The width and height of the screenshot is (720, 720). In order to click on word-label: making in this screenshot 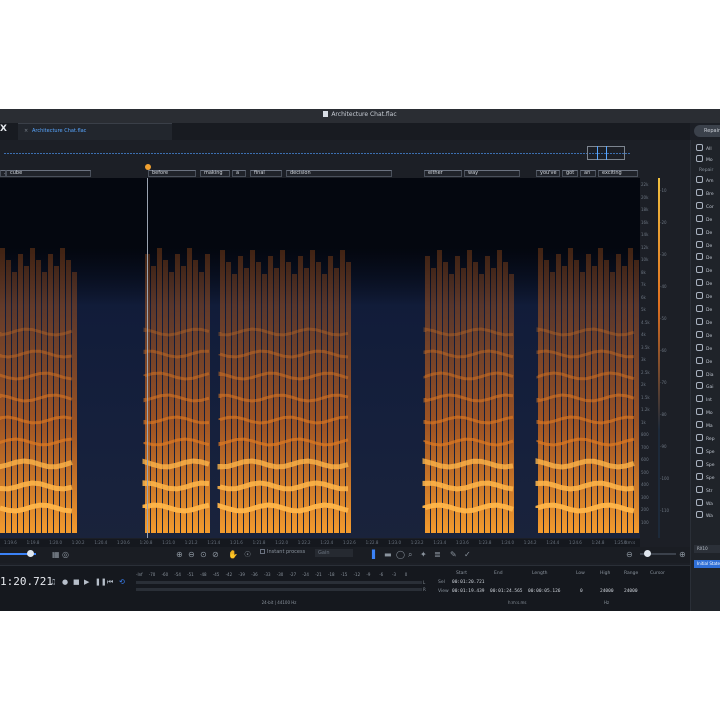, I will do `click(215, 173)`.